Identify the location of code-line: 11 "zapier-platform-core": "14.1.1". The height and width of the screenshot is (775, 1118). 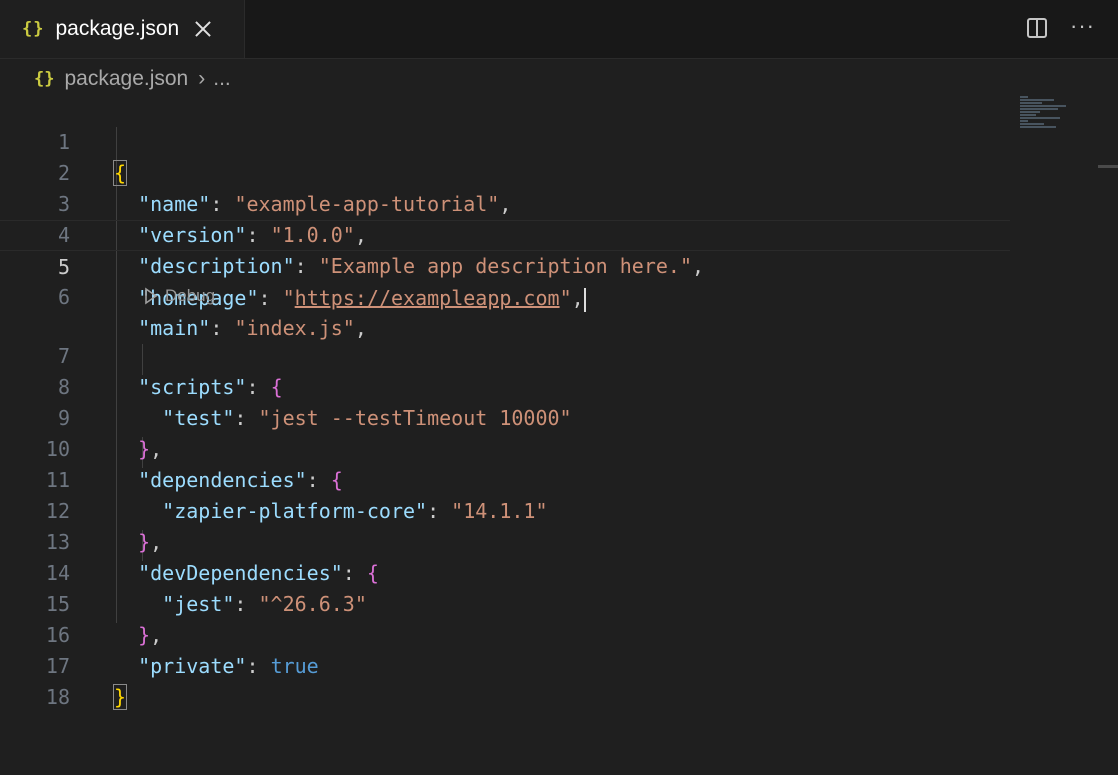
(505, 478).